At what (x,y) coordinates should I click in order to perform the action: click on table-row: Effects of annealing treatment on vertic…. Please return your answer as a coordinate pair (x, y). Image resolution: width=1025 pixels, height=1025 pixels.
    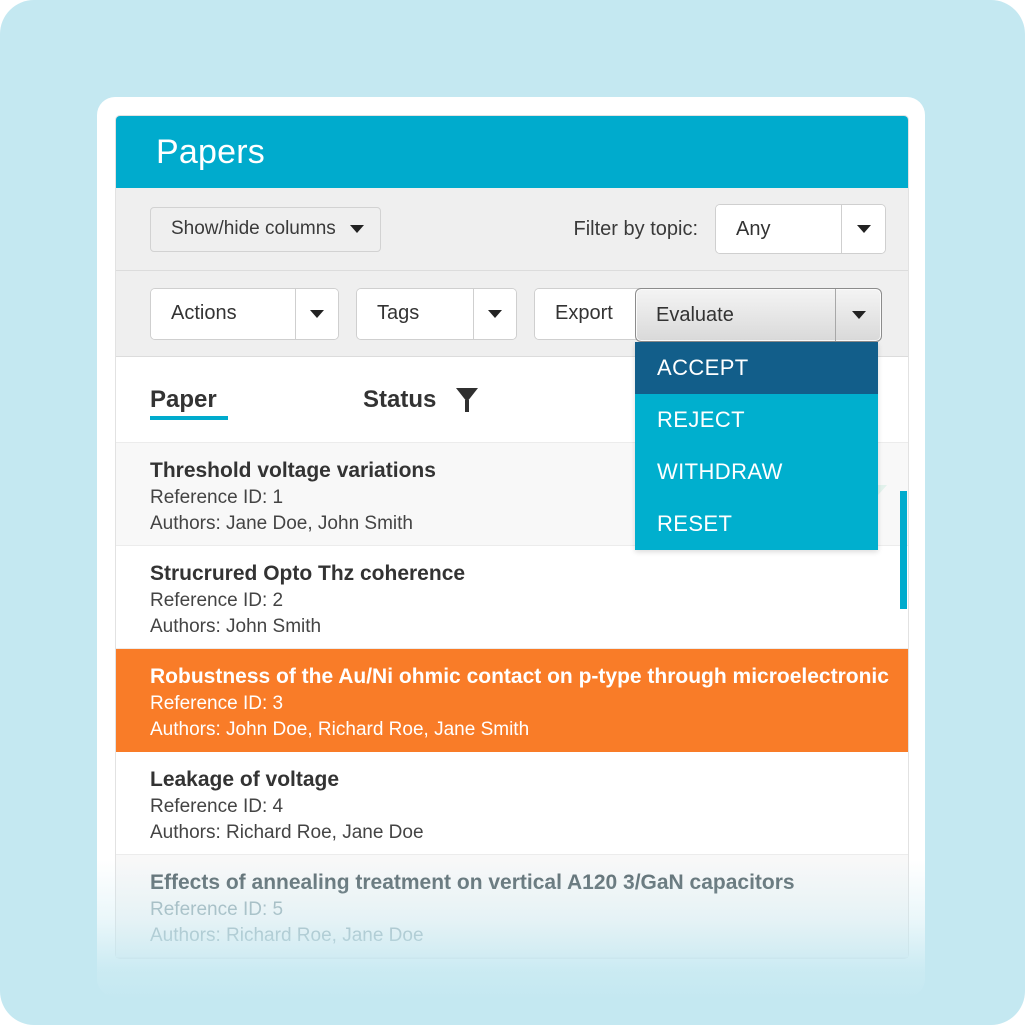
    Looking at the image, I should click on (512, 906).